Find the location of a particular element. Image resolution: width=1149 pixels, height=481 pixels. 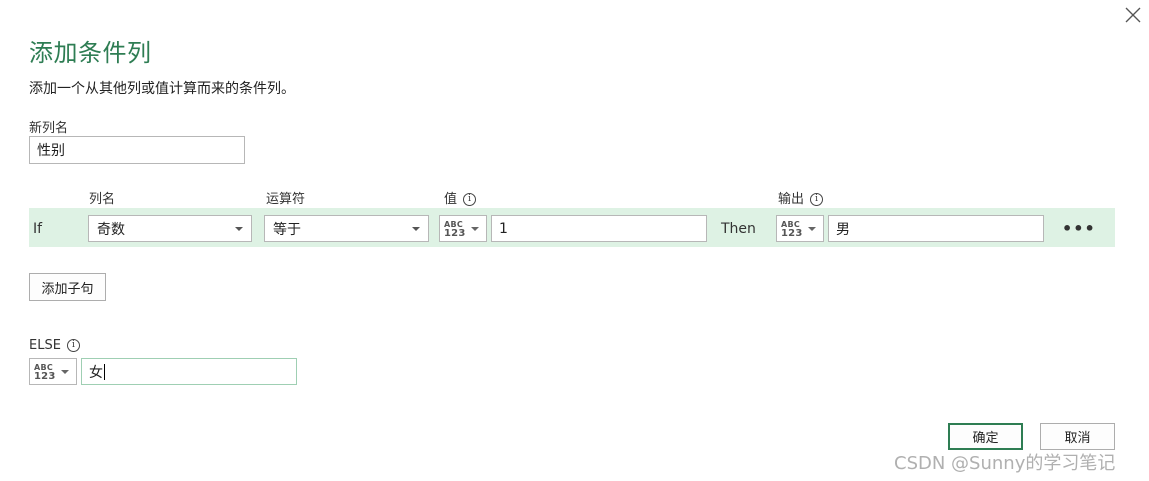

value-header-label: 值 is located at coordinates (451, 199).